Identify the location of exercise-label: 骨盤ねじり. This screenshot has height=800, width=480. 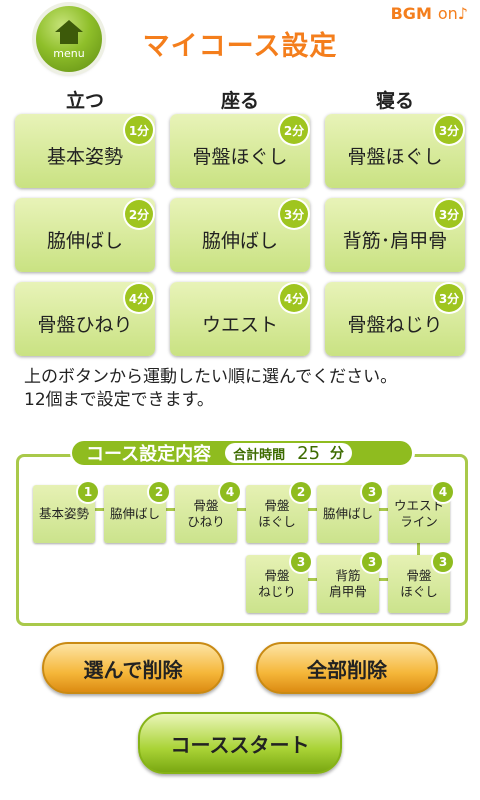
(395, 324).